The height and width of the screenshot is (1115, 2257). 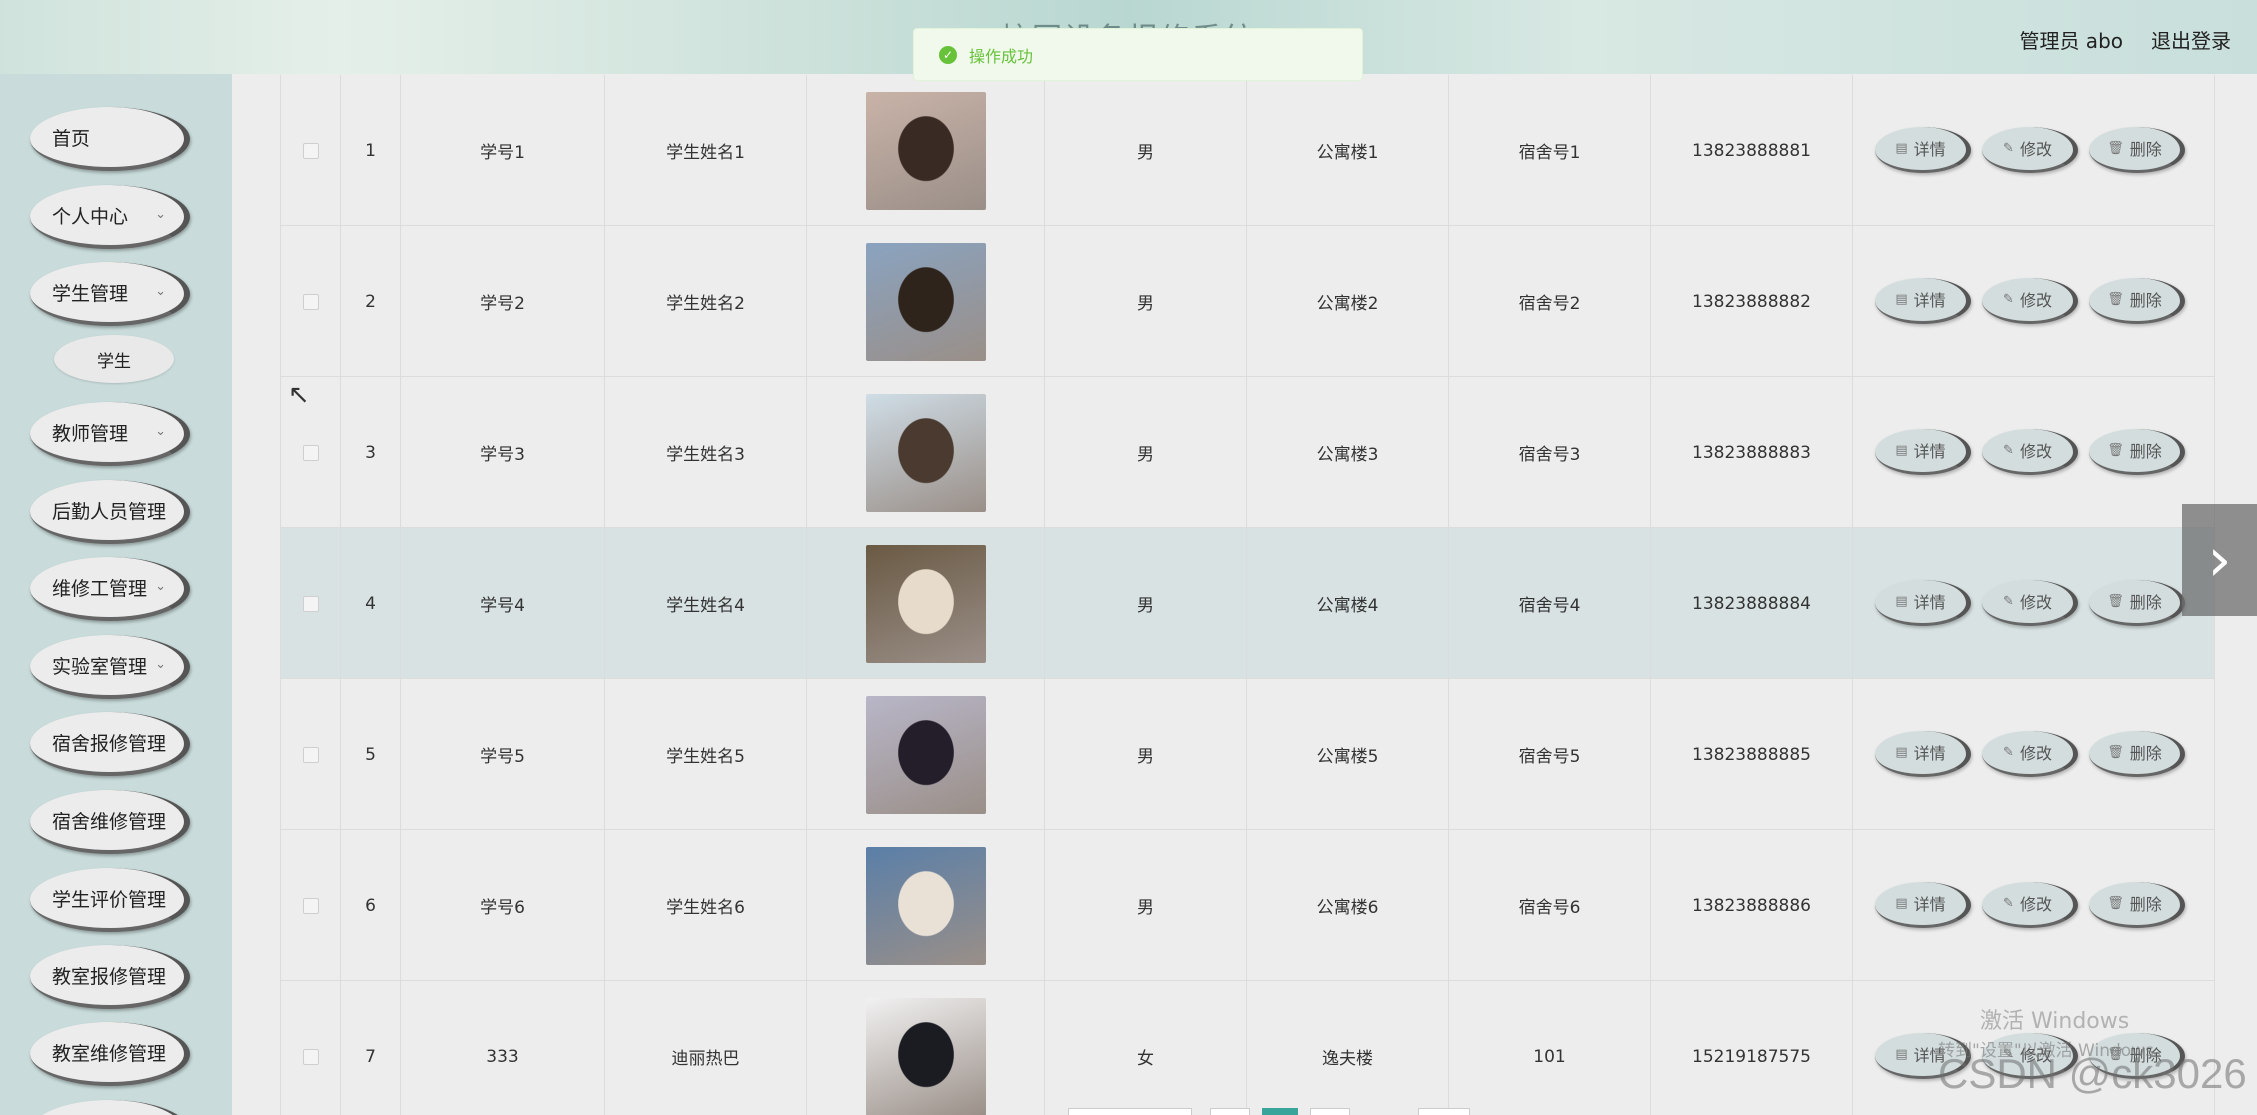 I want to click on room-cell: 宿舍号4, so click(x=1550, y=603).